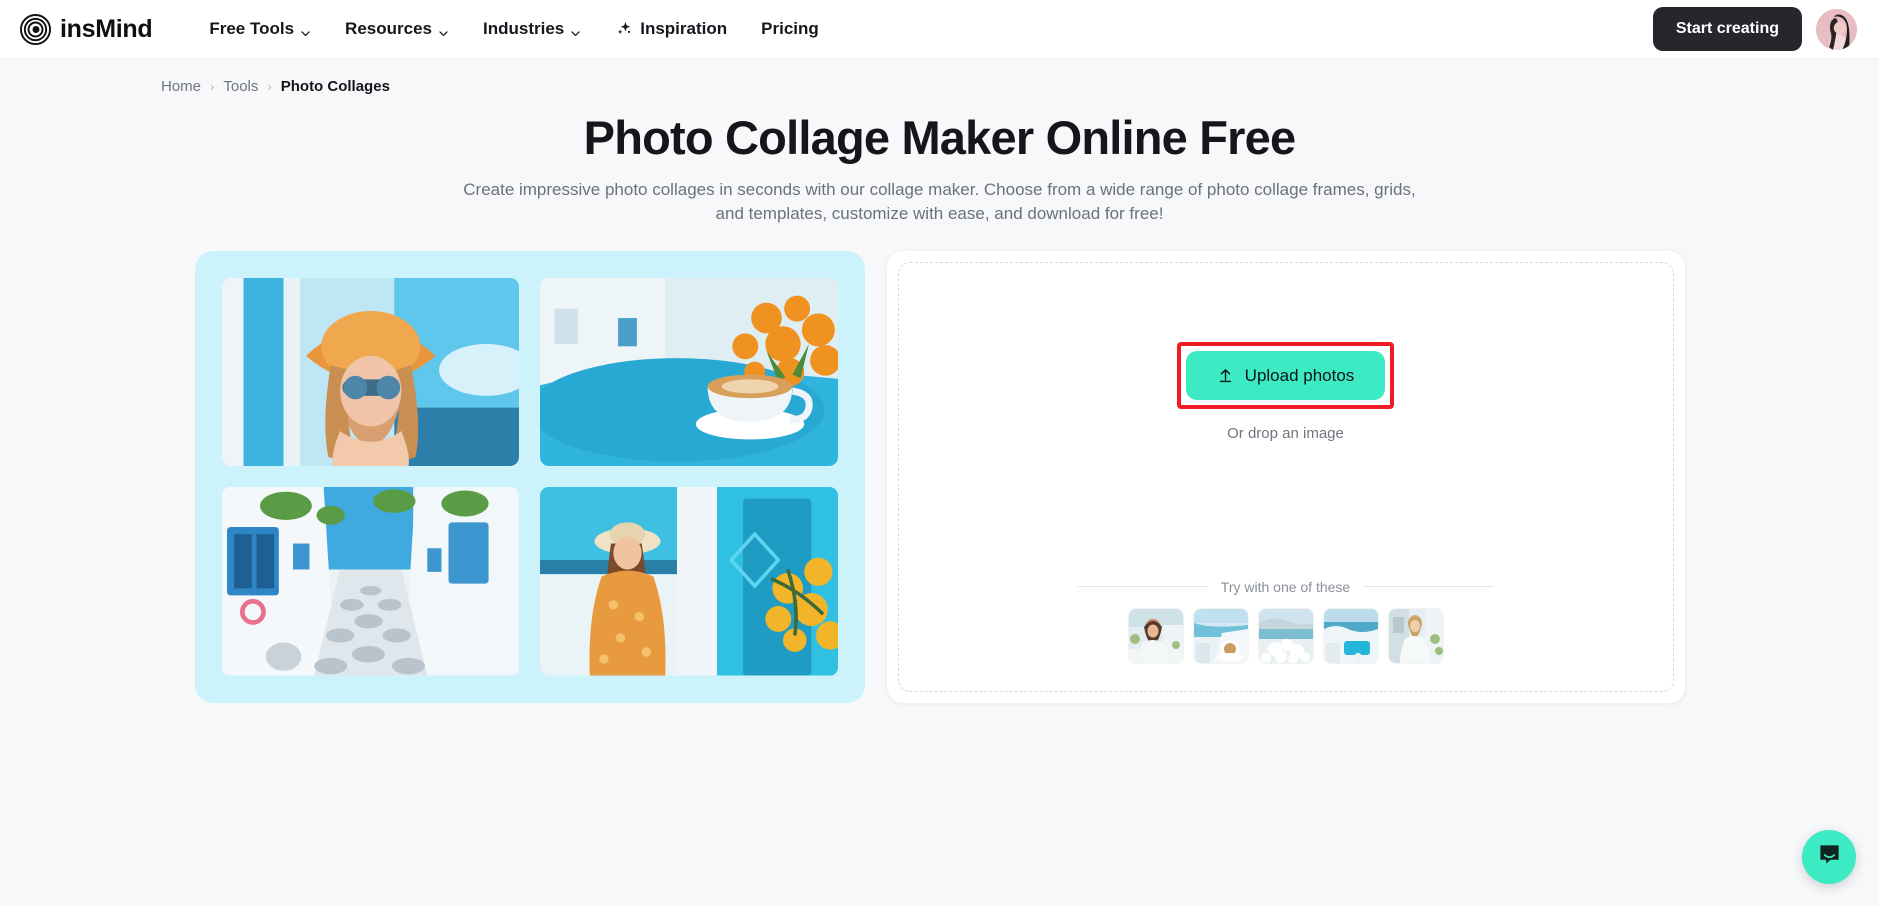 This screenshot has height=906, width=1879. I want to click on sample-thumbnail-woman-in-gown-stairs, so click(1415, 635).